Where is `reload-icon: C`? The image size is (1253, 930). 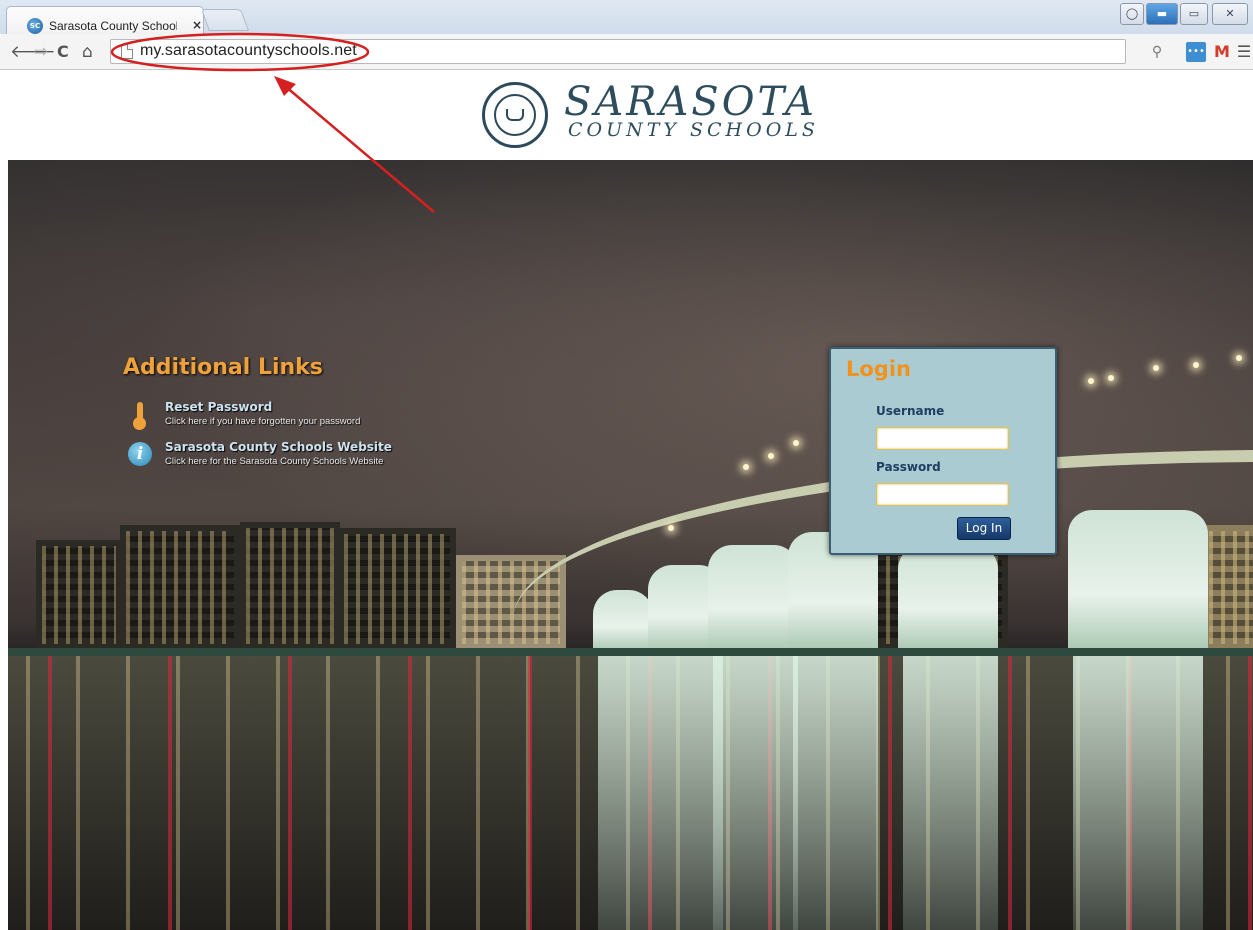
reload-icon: C is located at coordinates (63, 52).